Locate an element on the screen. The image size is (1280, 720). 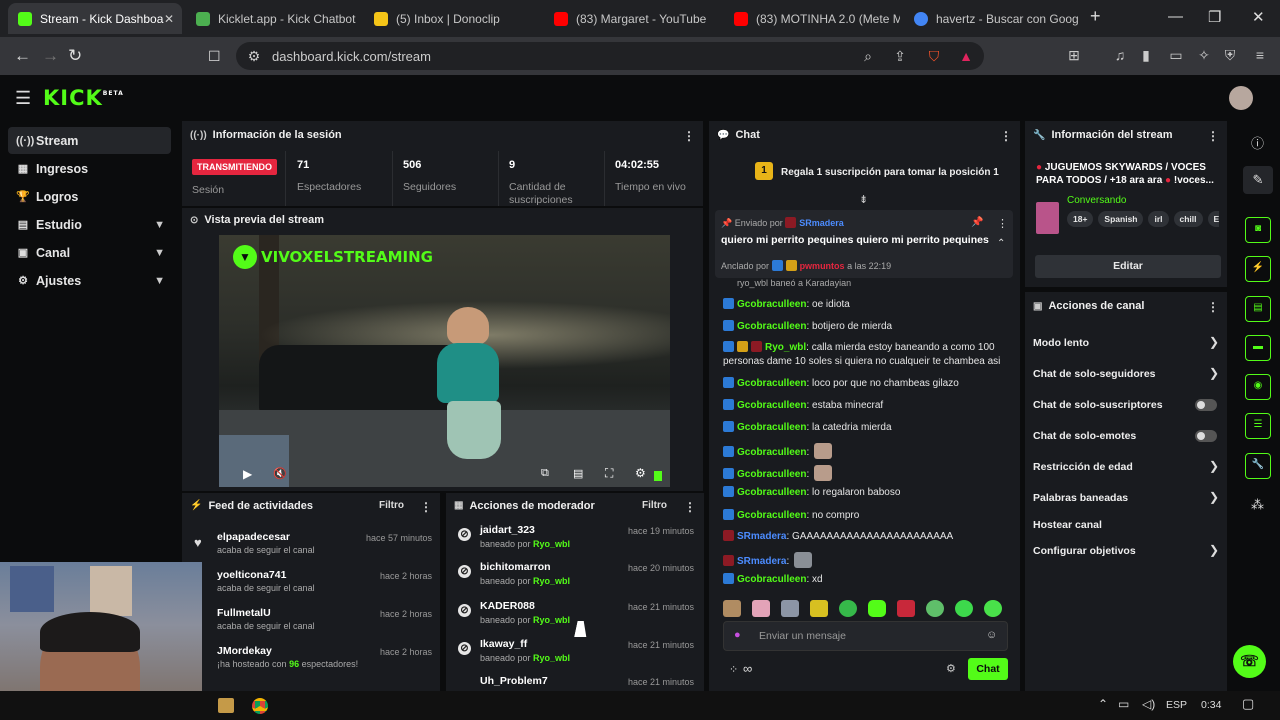
pinned-by-user: pwmuntos is located at coordinates (822, 266).